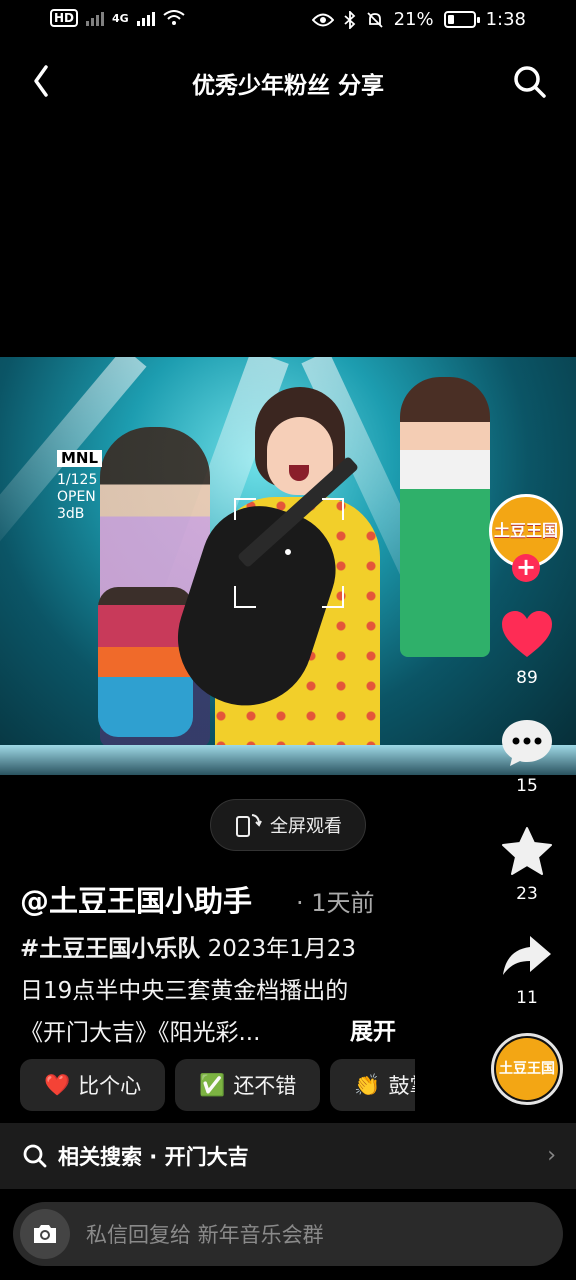  Describe the element at coordinates (212, 1084) in the screenshot. I see `check-emoji-icon: ✅` at that location.